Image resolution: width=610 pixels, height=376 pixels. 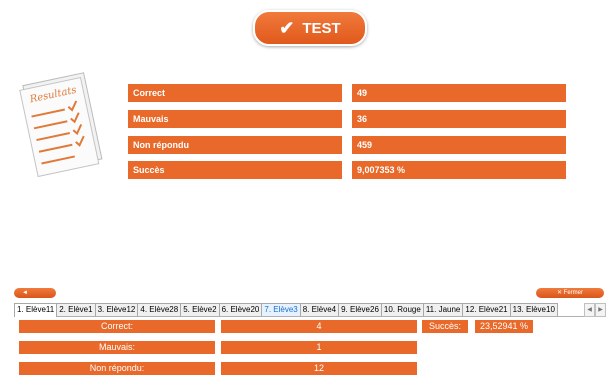 What do you see at coordinates (360, 309) in the screenshot?
I see `tab-student-9: 9. Elève26` at bounding box center [360, 309].